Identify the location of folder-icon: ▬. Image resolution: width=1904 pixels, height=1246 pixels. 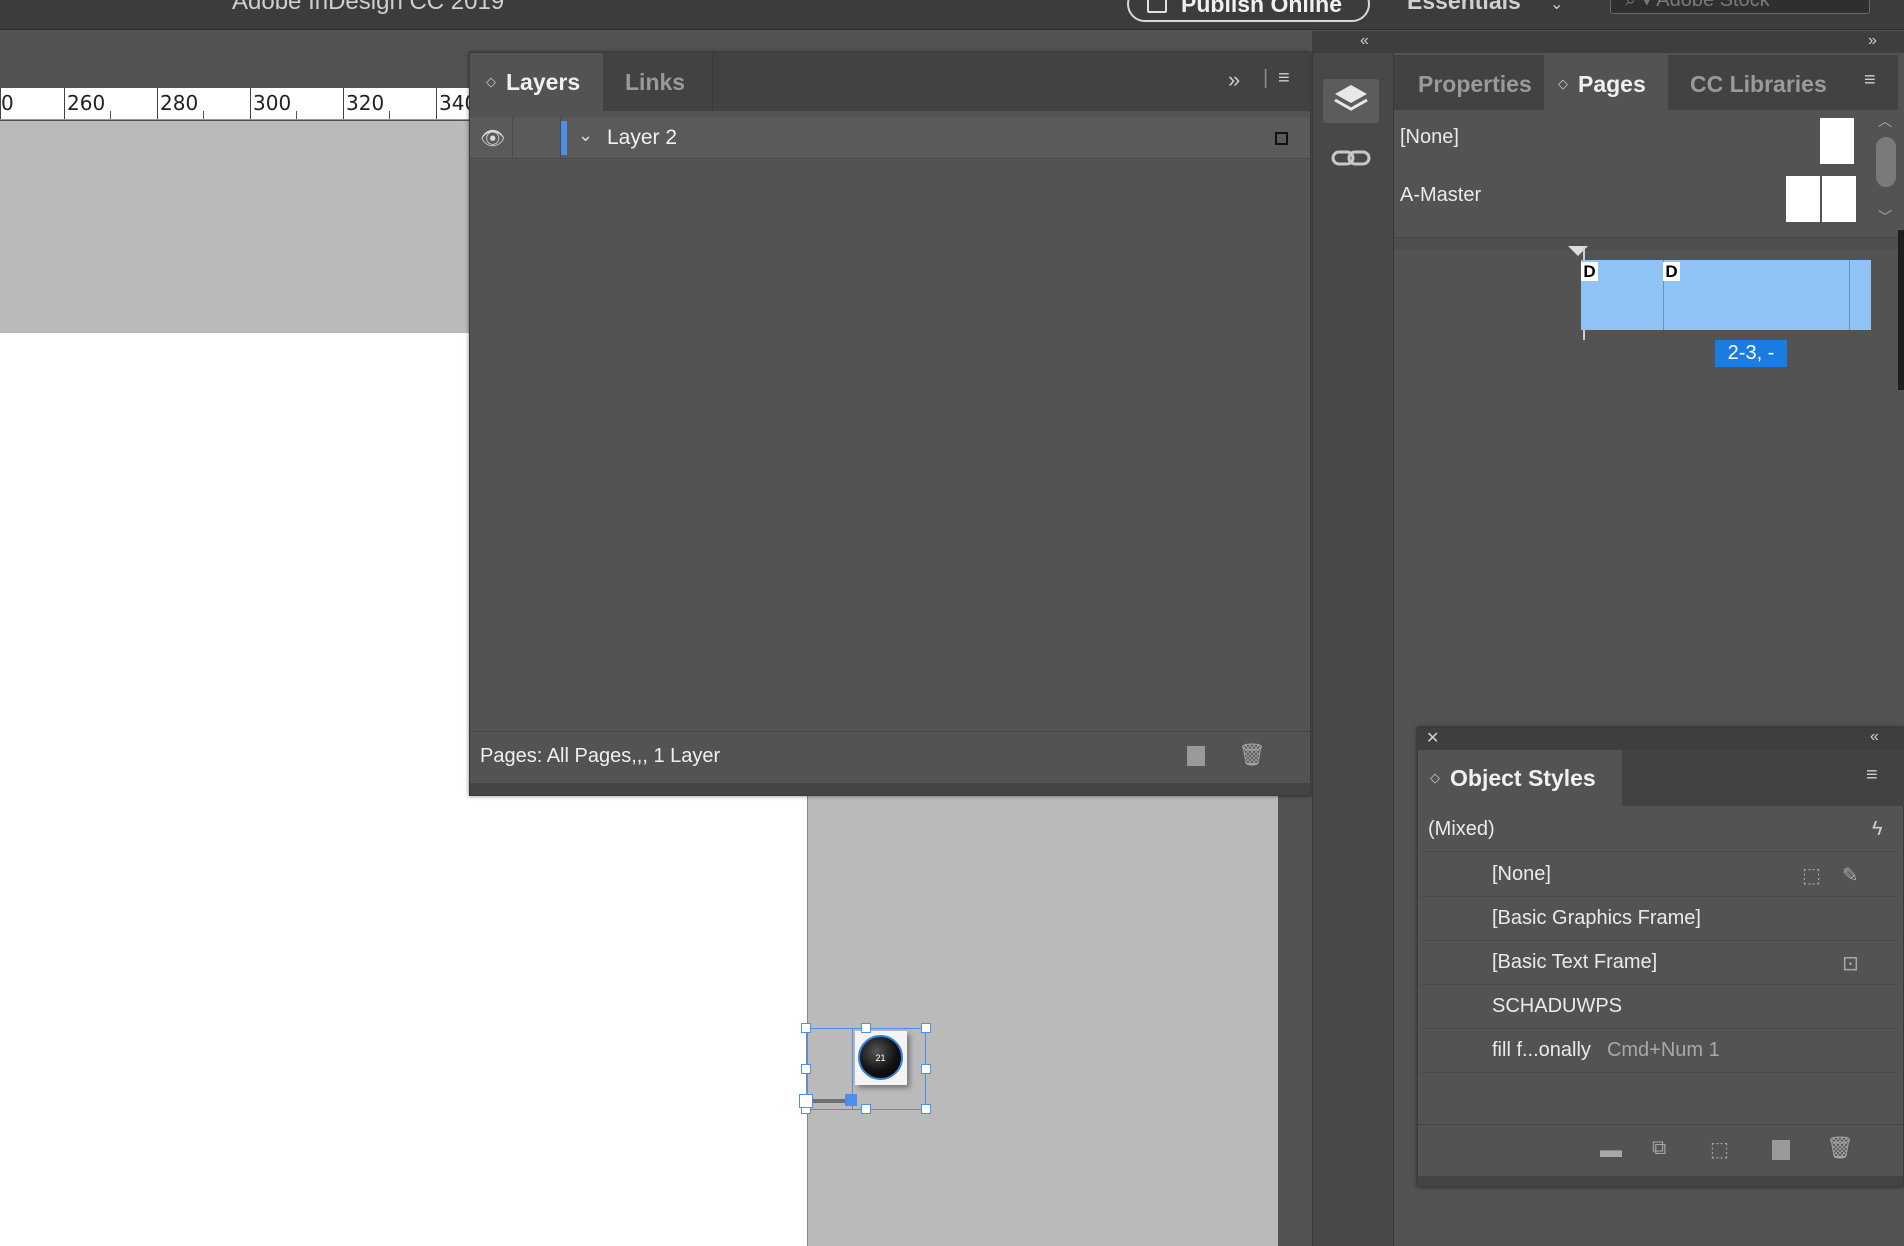
(1611, 1150).